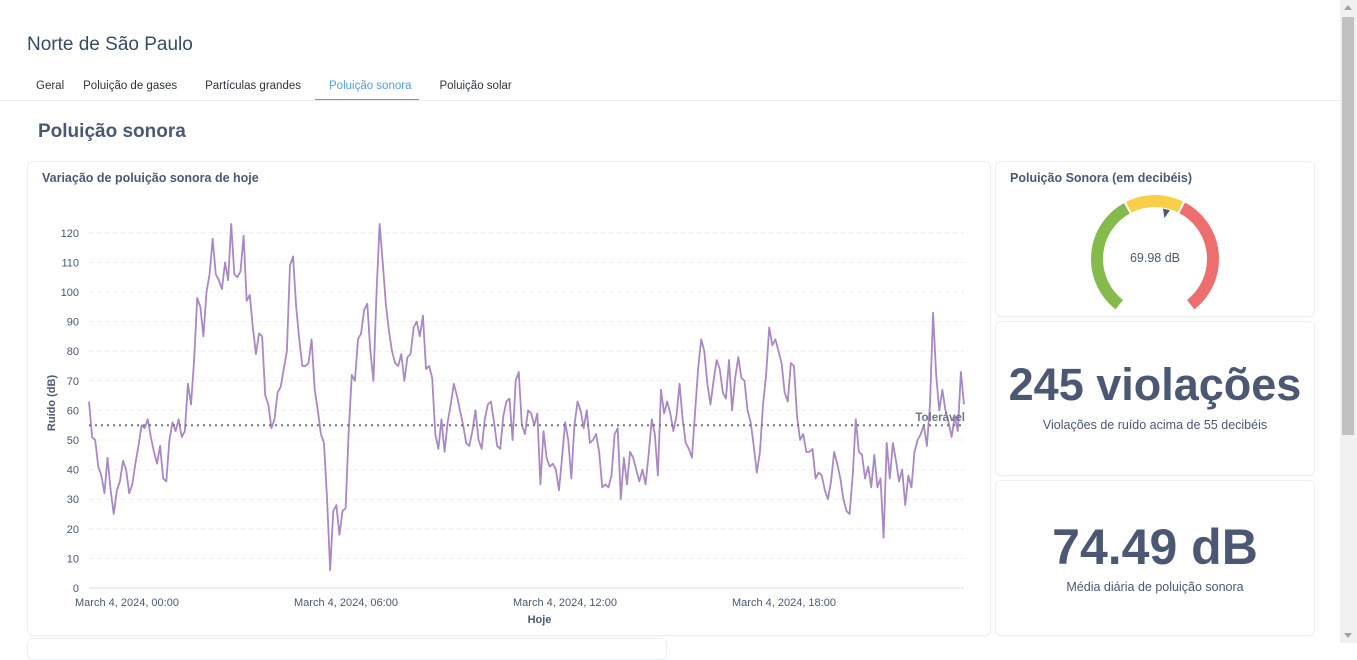  Describe the element at coordinates (50, 87) in the screenshot. I see `tab-geral: Geral` at that location.